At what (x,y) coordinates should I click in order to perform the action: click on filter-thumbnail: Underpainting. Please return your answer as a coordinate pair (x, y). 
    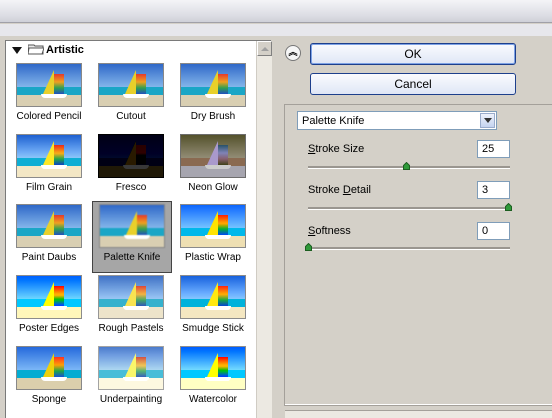
    Looking at the image, I should click on (131, 375).